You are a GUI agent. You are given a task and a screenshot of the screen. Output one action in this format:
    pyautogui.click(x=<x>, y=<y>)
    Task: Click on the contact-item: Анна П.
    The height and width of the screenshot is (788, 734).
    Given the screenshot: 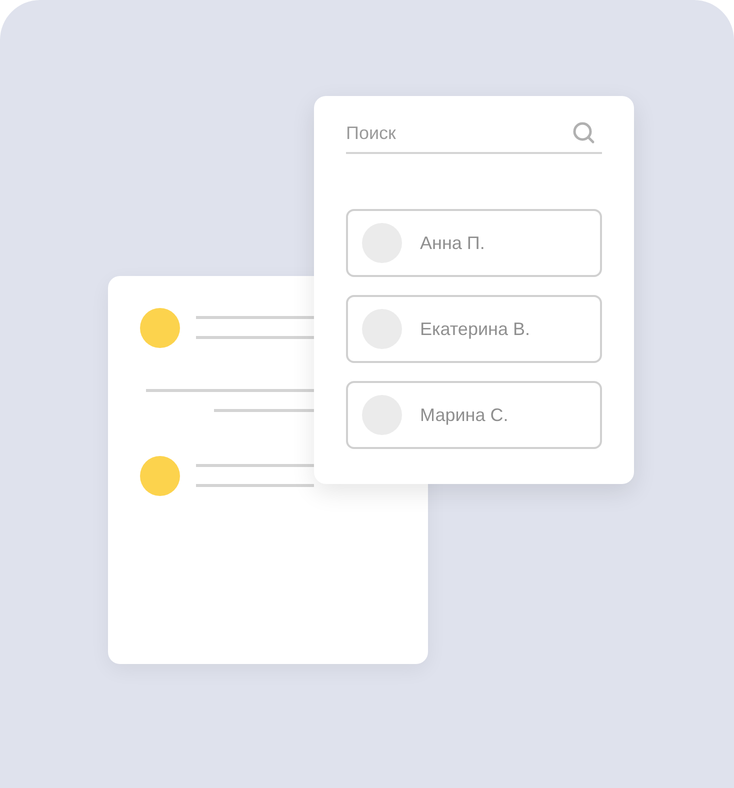 What is the action you would take?
    pyautogui.click(x=474, y=243)
    